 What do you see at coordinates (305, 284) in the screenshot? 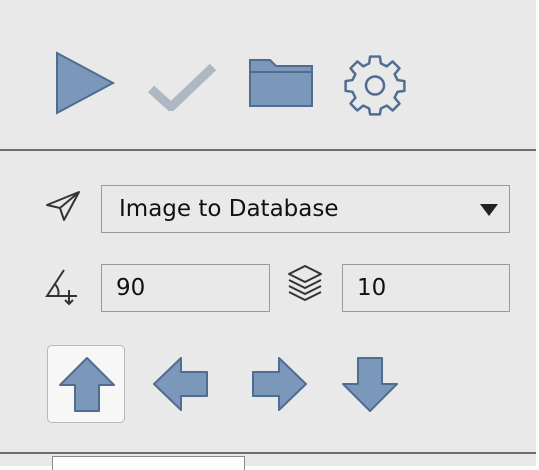
I see `layers-icon` at bounding box center [305, 284].